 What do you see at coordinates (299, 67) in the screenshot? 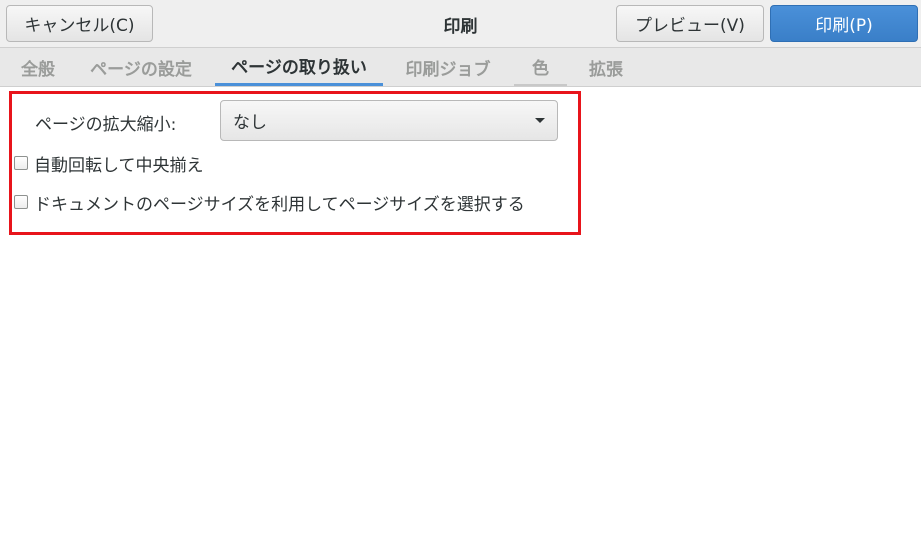
I see `tab-page-handling: ページの取り扱い` at bounding box center [299, 67].